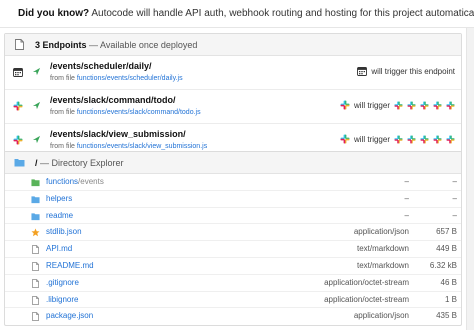 This screenshot has height=330, width=474. I want to click on endpoint-file-link: functions/events/slack/command/todo.js, so click(139, 112).